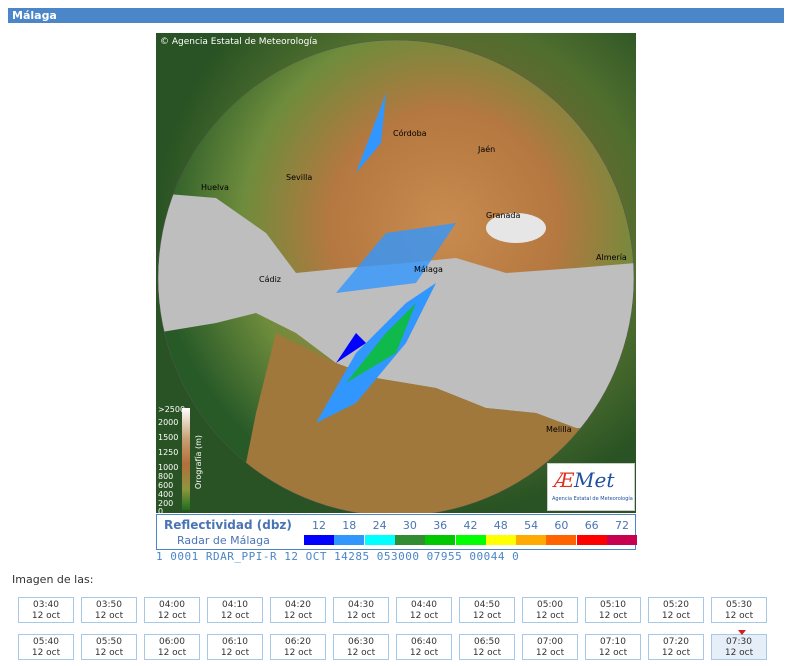 The width and height of the screenshot is (786, 666). Describe the element at coordinates (161, 510) in the screenshot. I see `orography-tick: 0` at that location.